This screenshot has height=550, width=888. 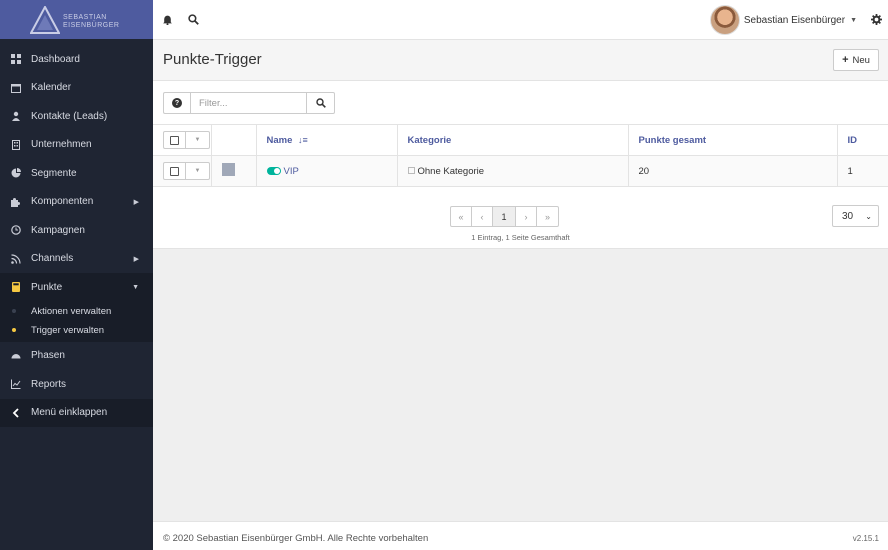 What do you see at coordinates (732, 140) in the screenshot?
I see `header-points: Punkte gesamt` at bounding box center [732, 140].